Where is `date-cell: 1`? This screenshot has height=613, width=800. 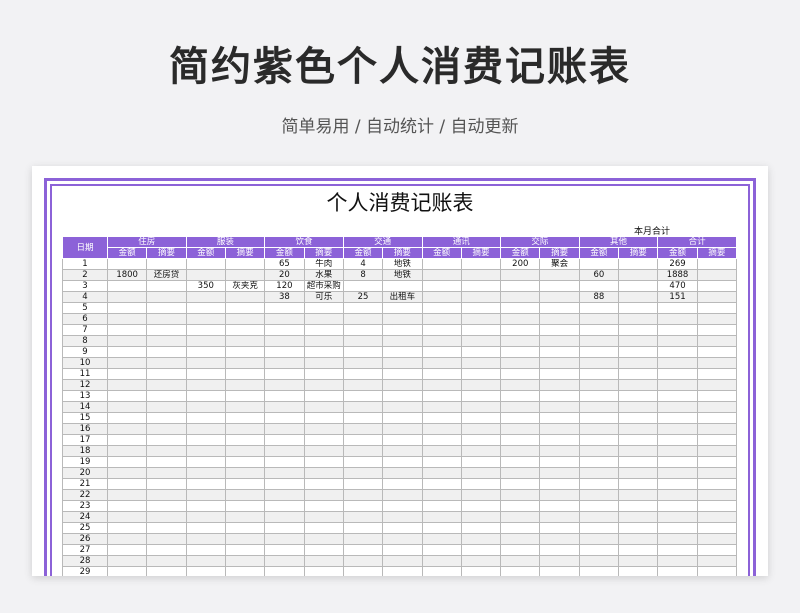
date-cell: 1 is located at coordinates (85, 264).